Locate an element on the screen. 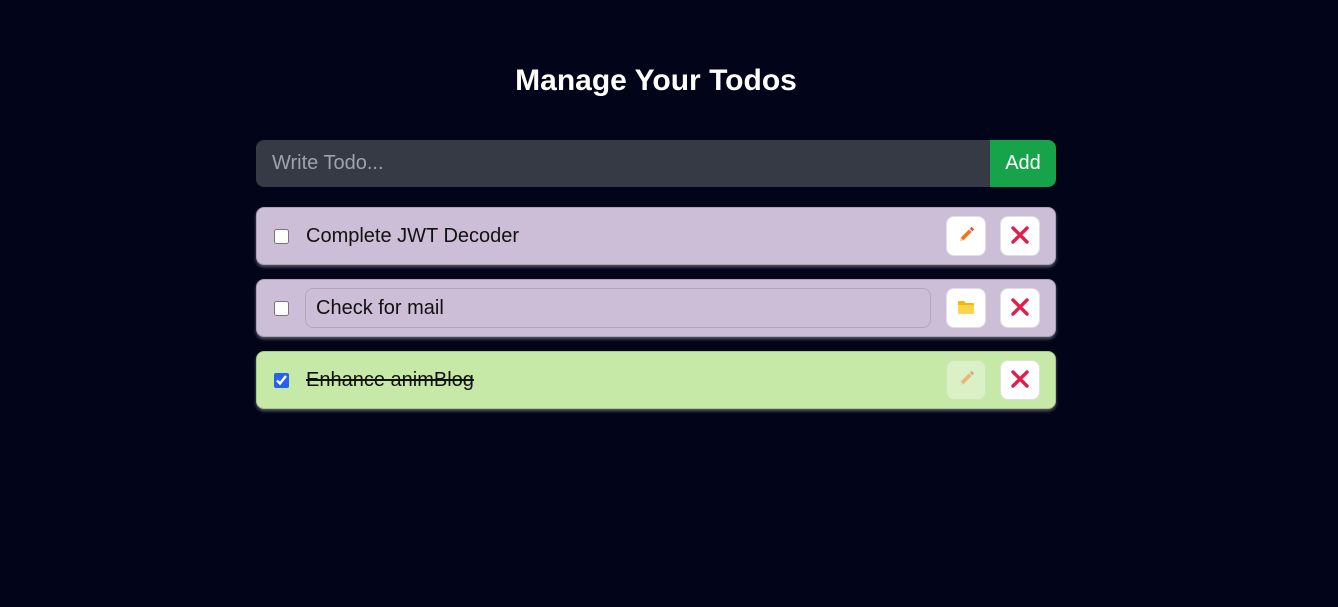 Image resolution: width=1338 pixels, height=607 pixels. add-button: Add is located at coordinates (1023, 163).